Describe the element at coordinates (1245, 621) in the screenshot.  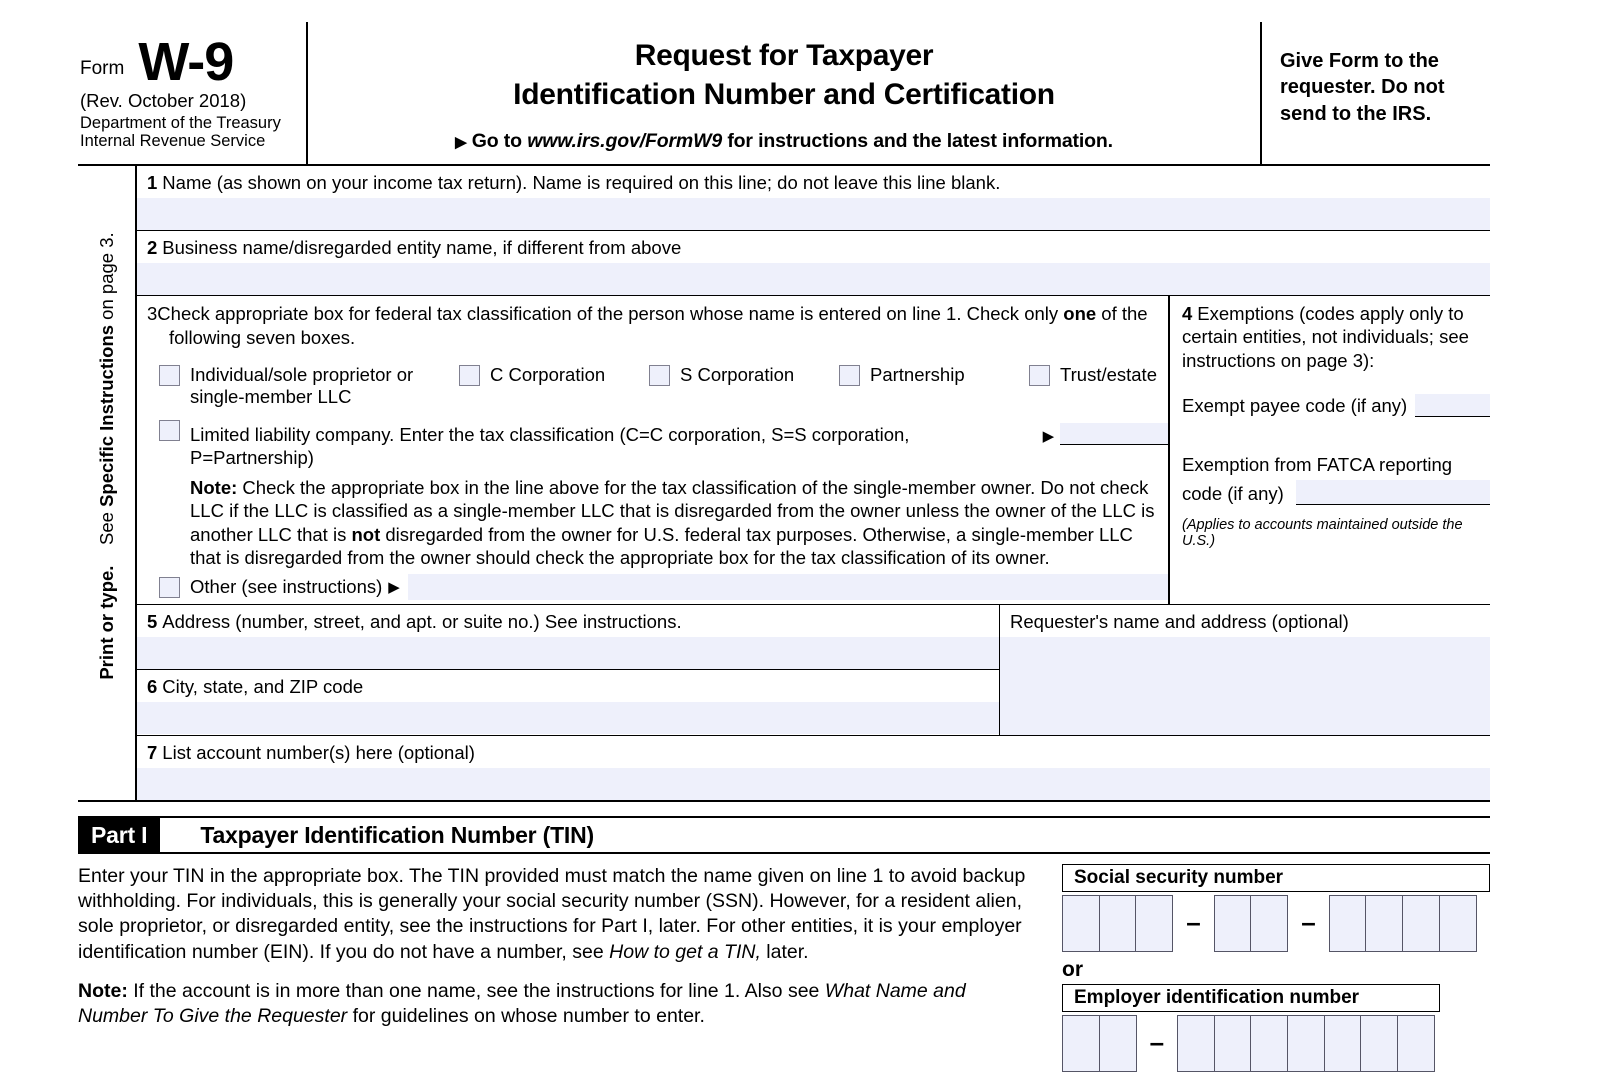
I see `requester-label: Requester's name and address (optional)` at that location.